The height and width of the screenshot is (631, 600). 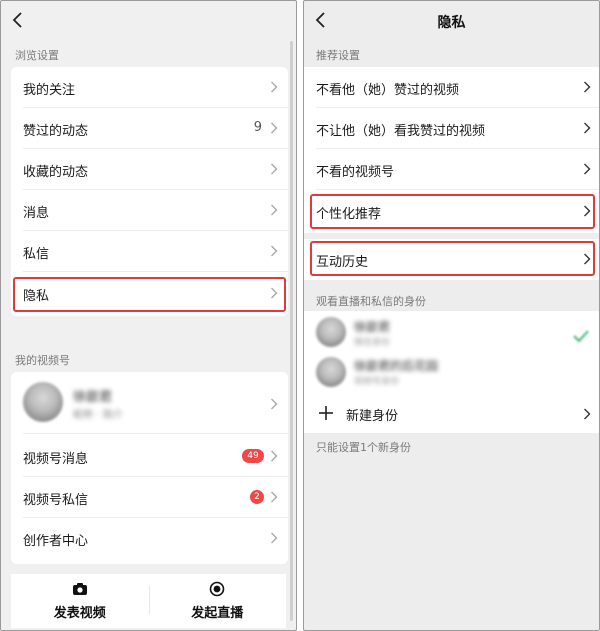 What do you see at coordinates (80, 589) in the screenshot?
I see `camera-icon` at bounding box center [80, 589].